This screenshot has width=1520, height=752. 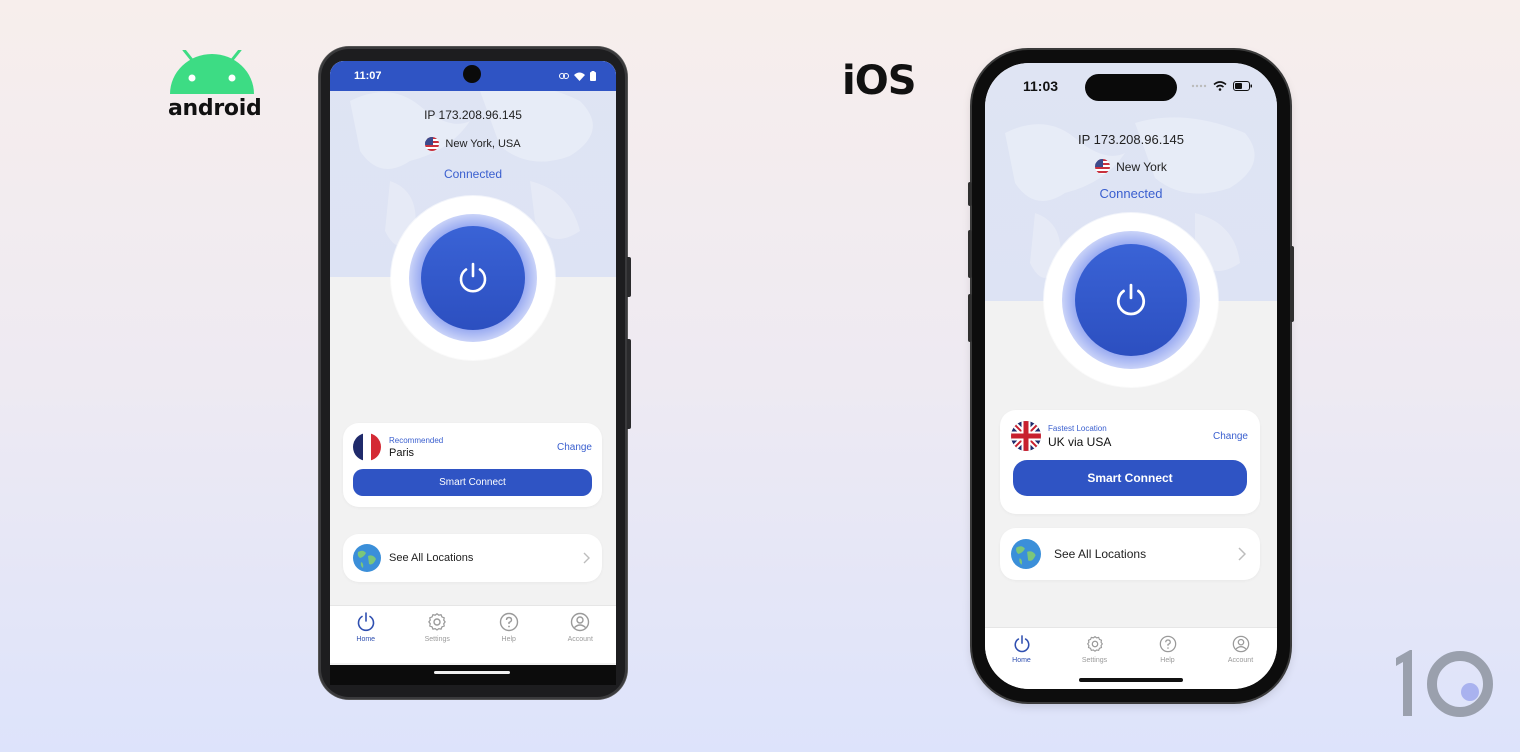 I want to click on link-icon, so click(x=564, y=76).